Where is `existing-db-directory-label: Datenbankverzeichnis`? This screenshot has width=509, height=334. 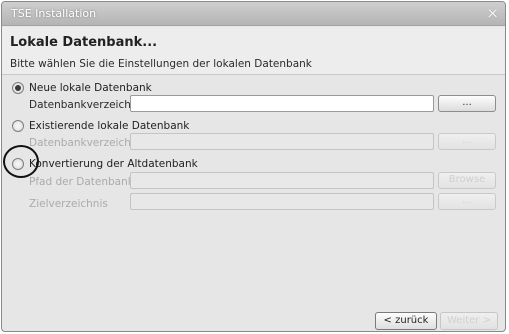 existing-db-directory-label: Datenbankverzeichnis is located at coordinates (87, 143).